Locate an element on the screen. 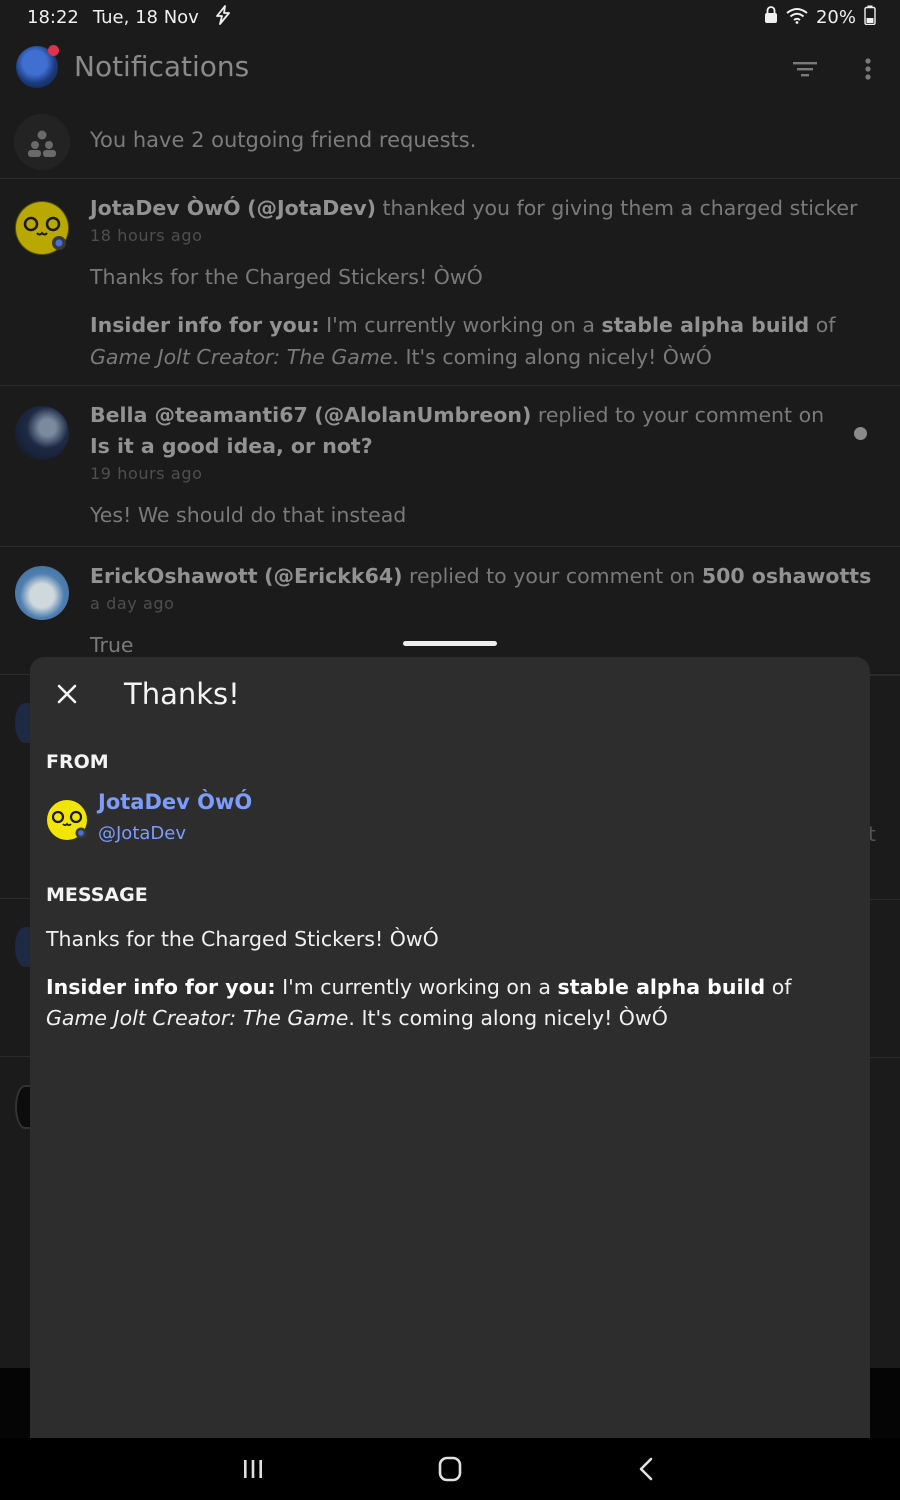 The height and width of the screenshot is (1500, 900). unread-indicator is located at coordinates (860, 433).